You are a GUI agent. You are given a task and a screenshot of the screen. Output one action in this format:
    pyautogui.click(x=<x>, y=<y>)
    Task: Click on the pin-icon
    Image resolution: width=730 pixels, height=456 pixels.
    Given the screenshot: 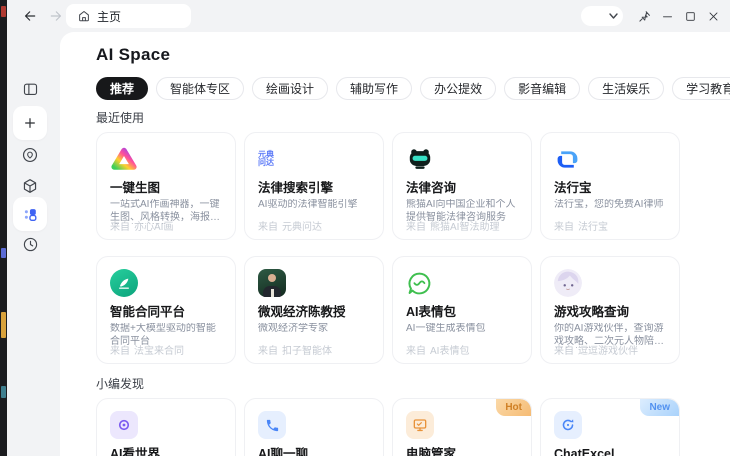 What is the action you would take?
    pyautogui.click(x=644, y=16)
    